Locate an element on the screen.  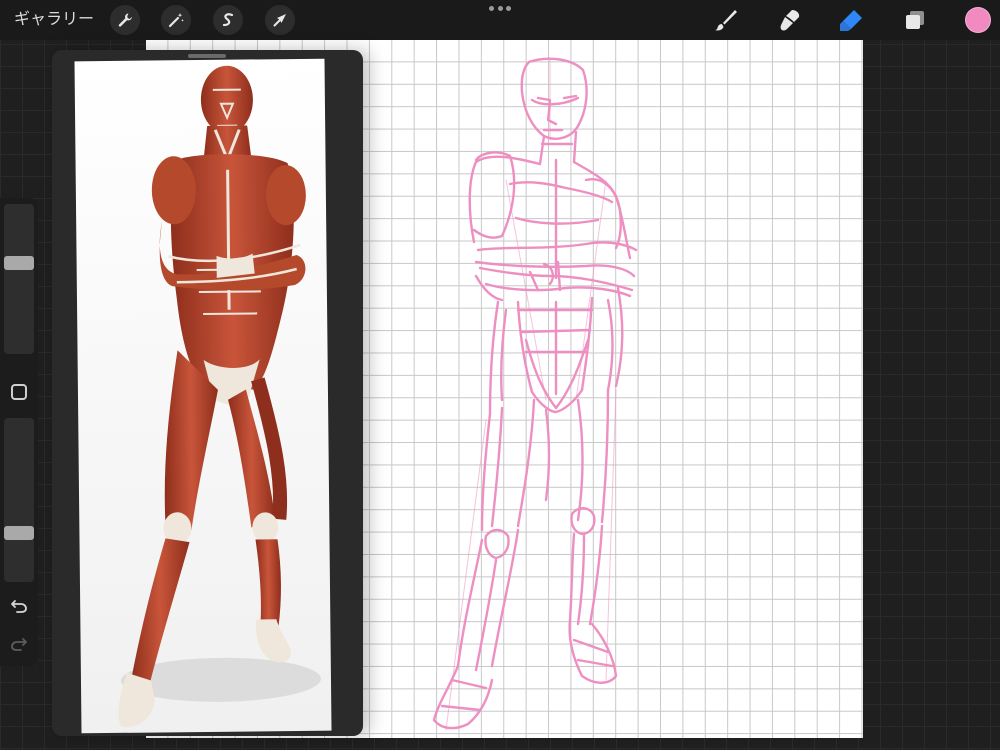
more-options-dots is located at coordinates (500, 9).